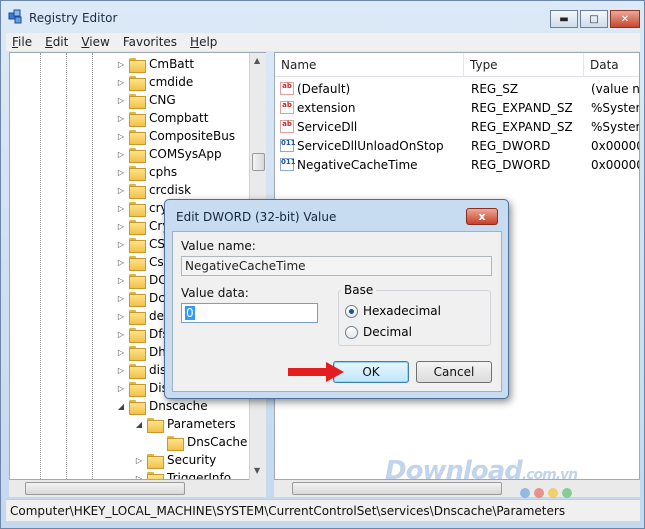  I want to click on title-bar: Registry Editor ▬ □ ✕, so click(323, 17).